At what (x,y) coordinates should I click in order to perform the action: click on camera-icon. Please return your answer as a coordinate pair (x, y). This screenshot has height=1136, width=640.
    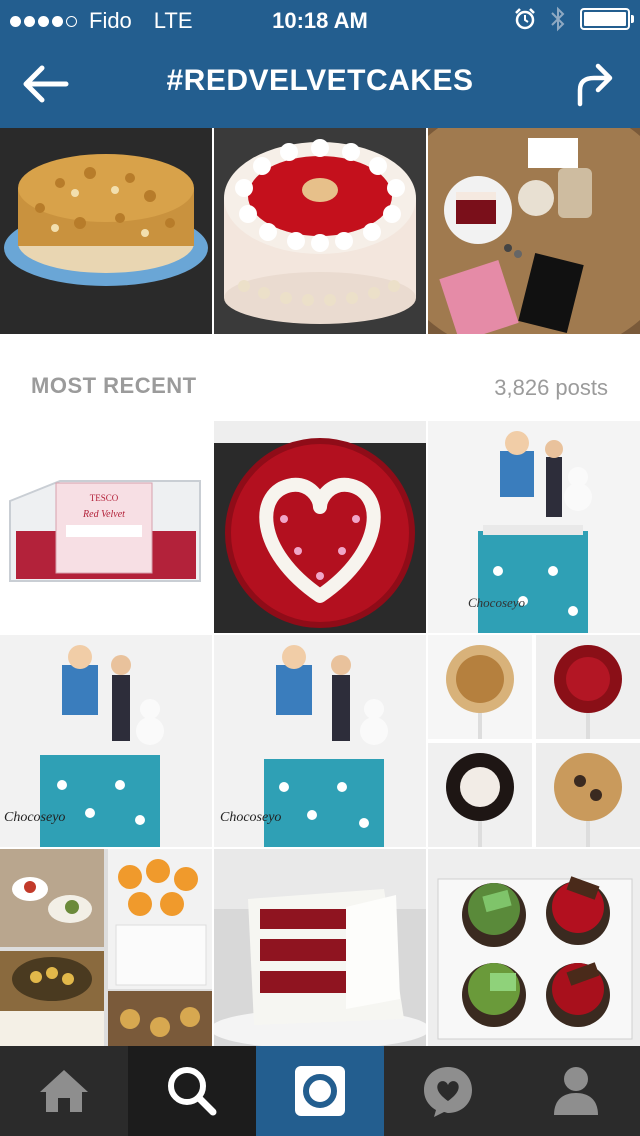
    Looking at the image, I should click on (320, 1091).